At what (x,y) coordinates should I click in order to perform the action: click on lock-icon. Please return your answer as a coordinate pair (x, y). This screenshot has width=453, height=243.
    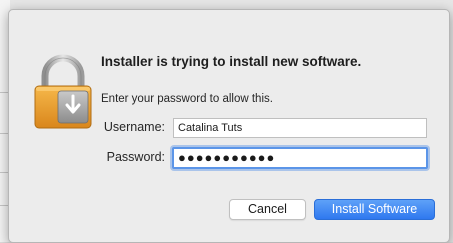
    Looking at the image, I should click on (63, 91).